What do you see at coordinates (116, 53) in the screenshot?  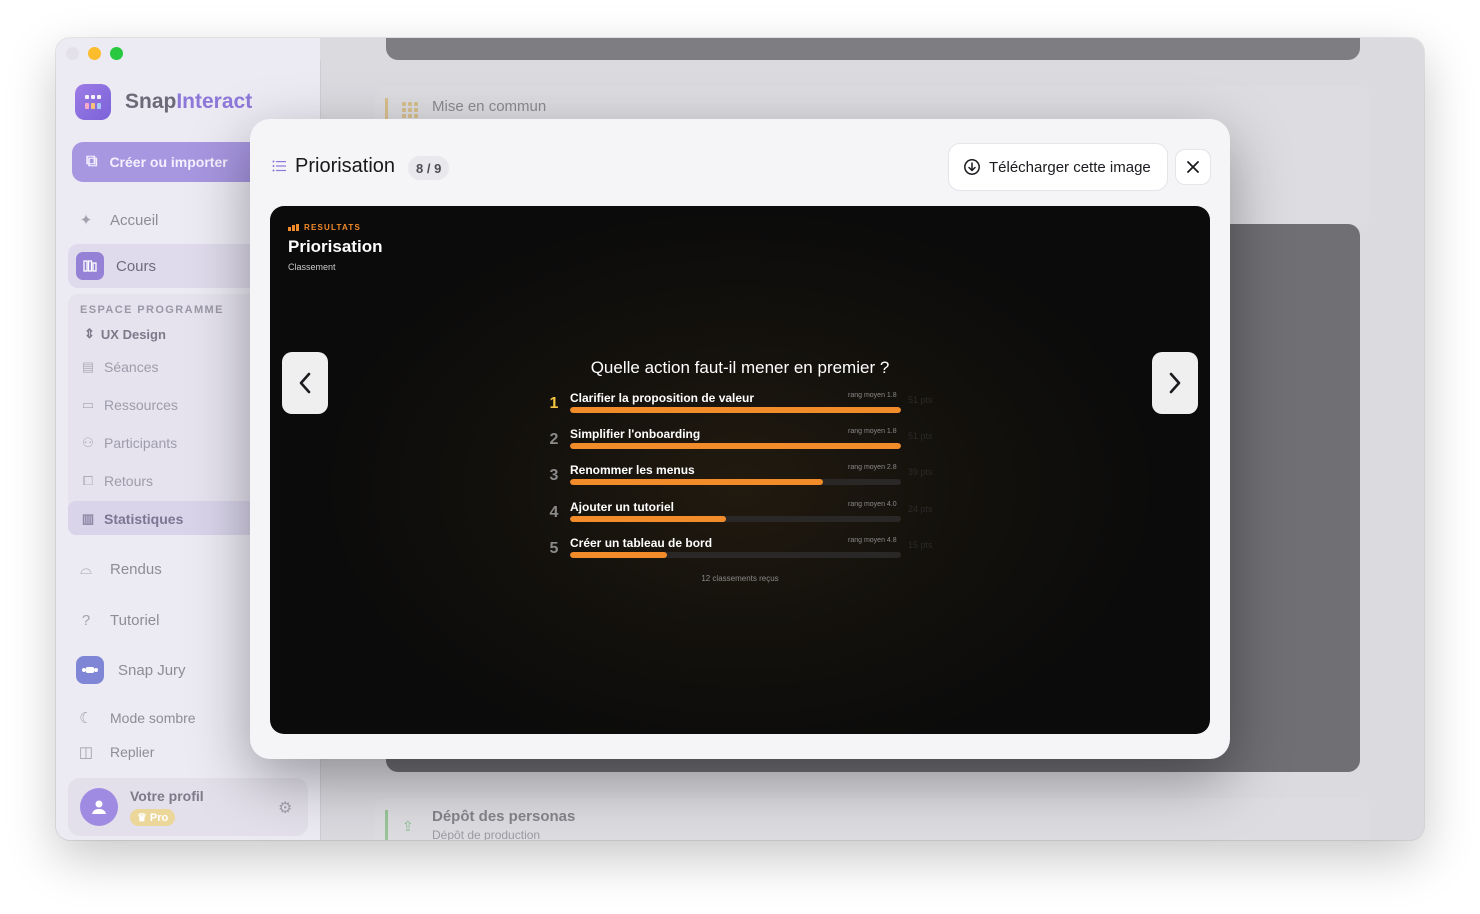 I see `zoom-window-button` at bounding box center [116, 53].